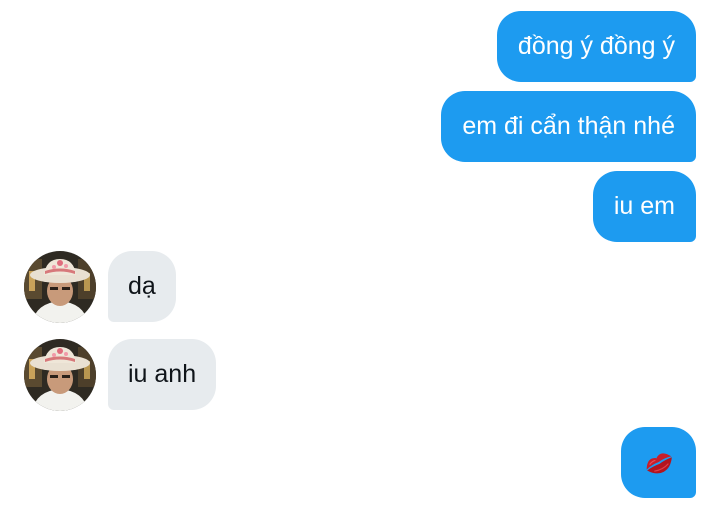 The height and width of the screenshot is (516, 718). I want to click on sent-message-bubble: đồng ý đồng ý, so click(596, 46).